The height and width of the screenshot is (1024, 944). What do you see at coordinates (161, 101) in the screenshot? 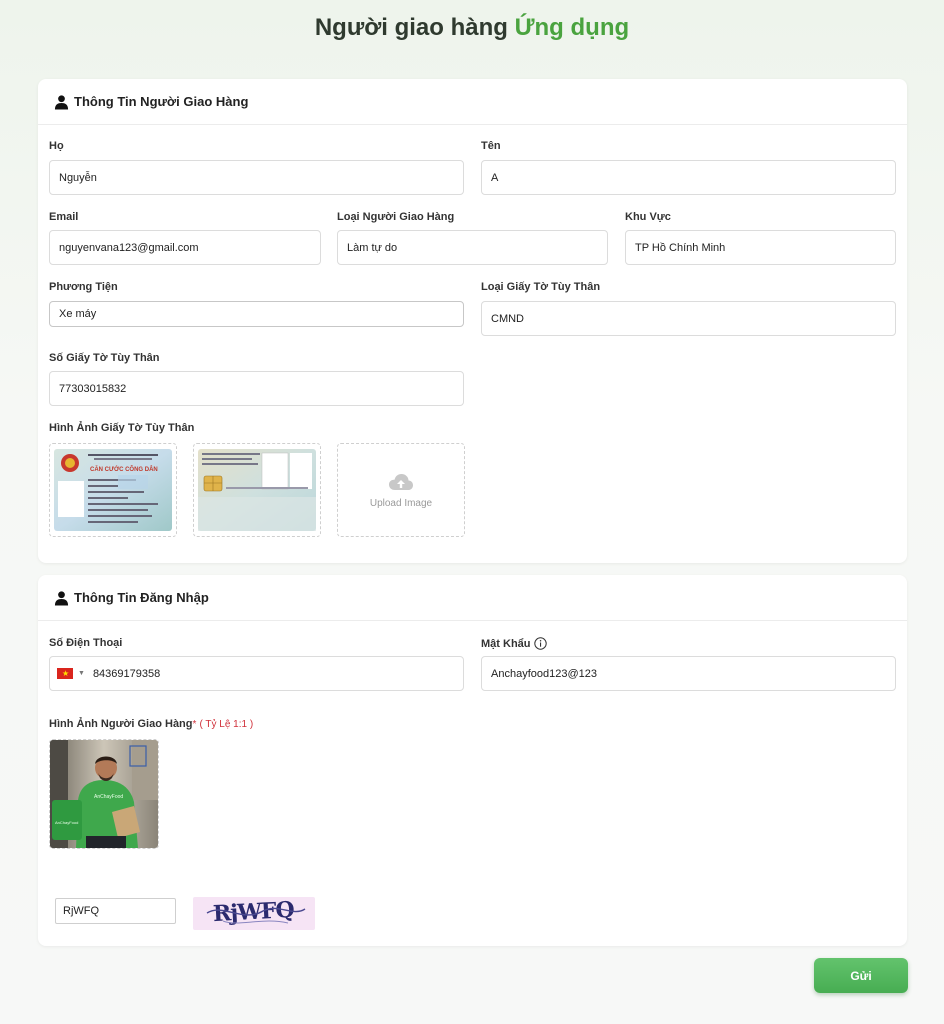
I see `shipper-info-title: Thông Tin Người Giao Hàng` at bounding box center [161, 101].